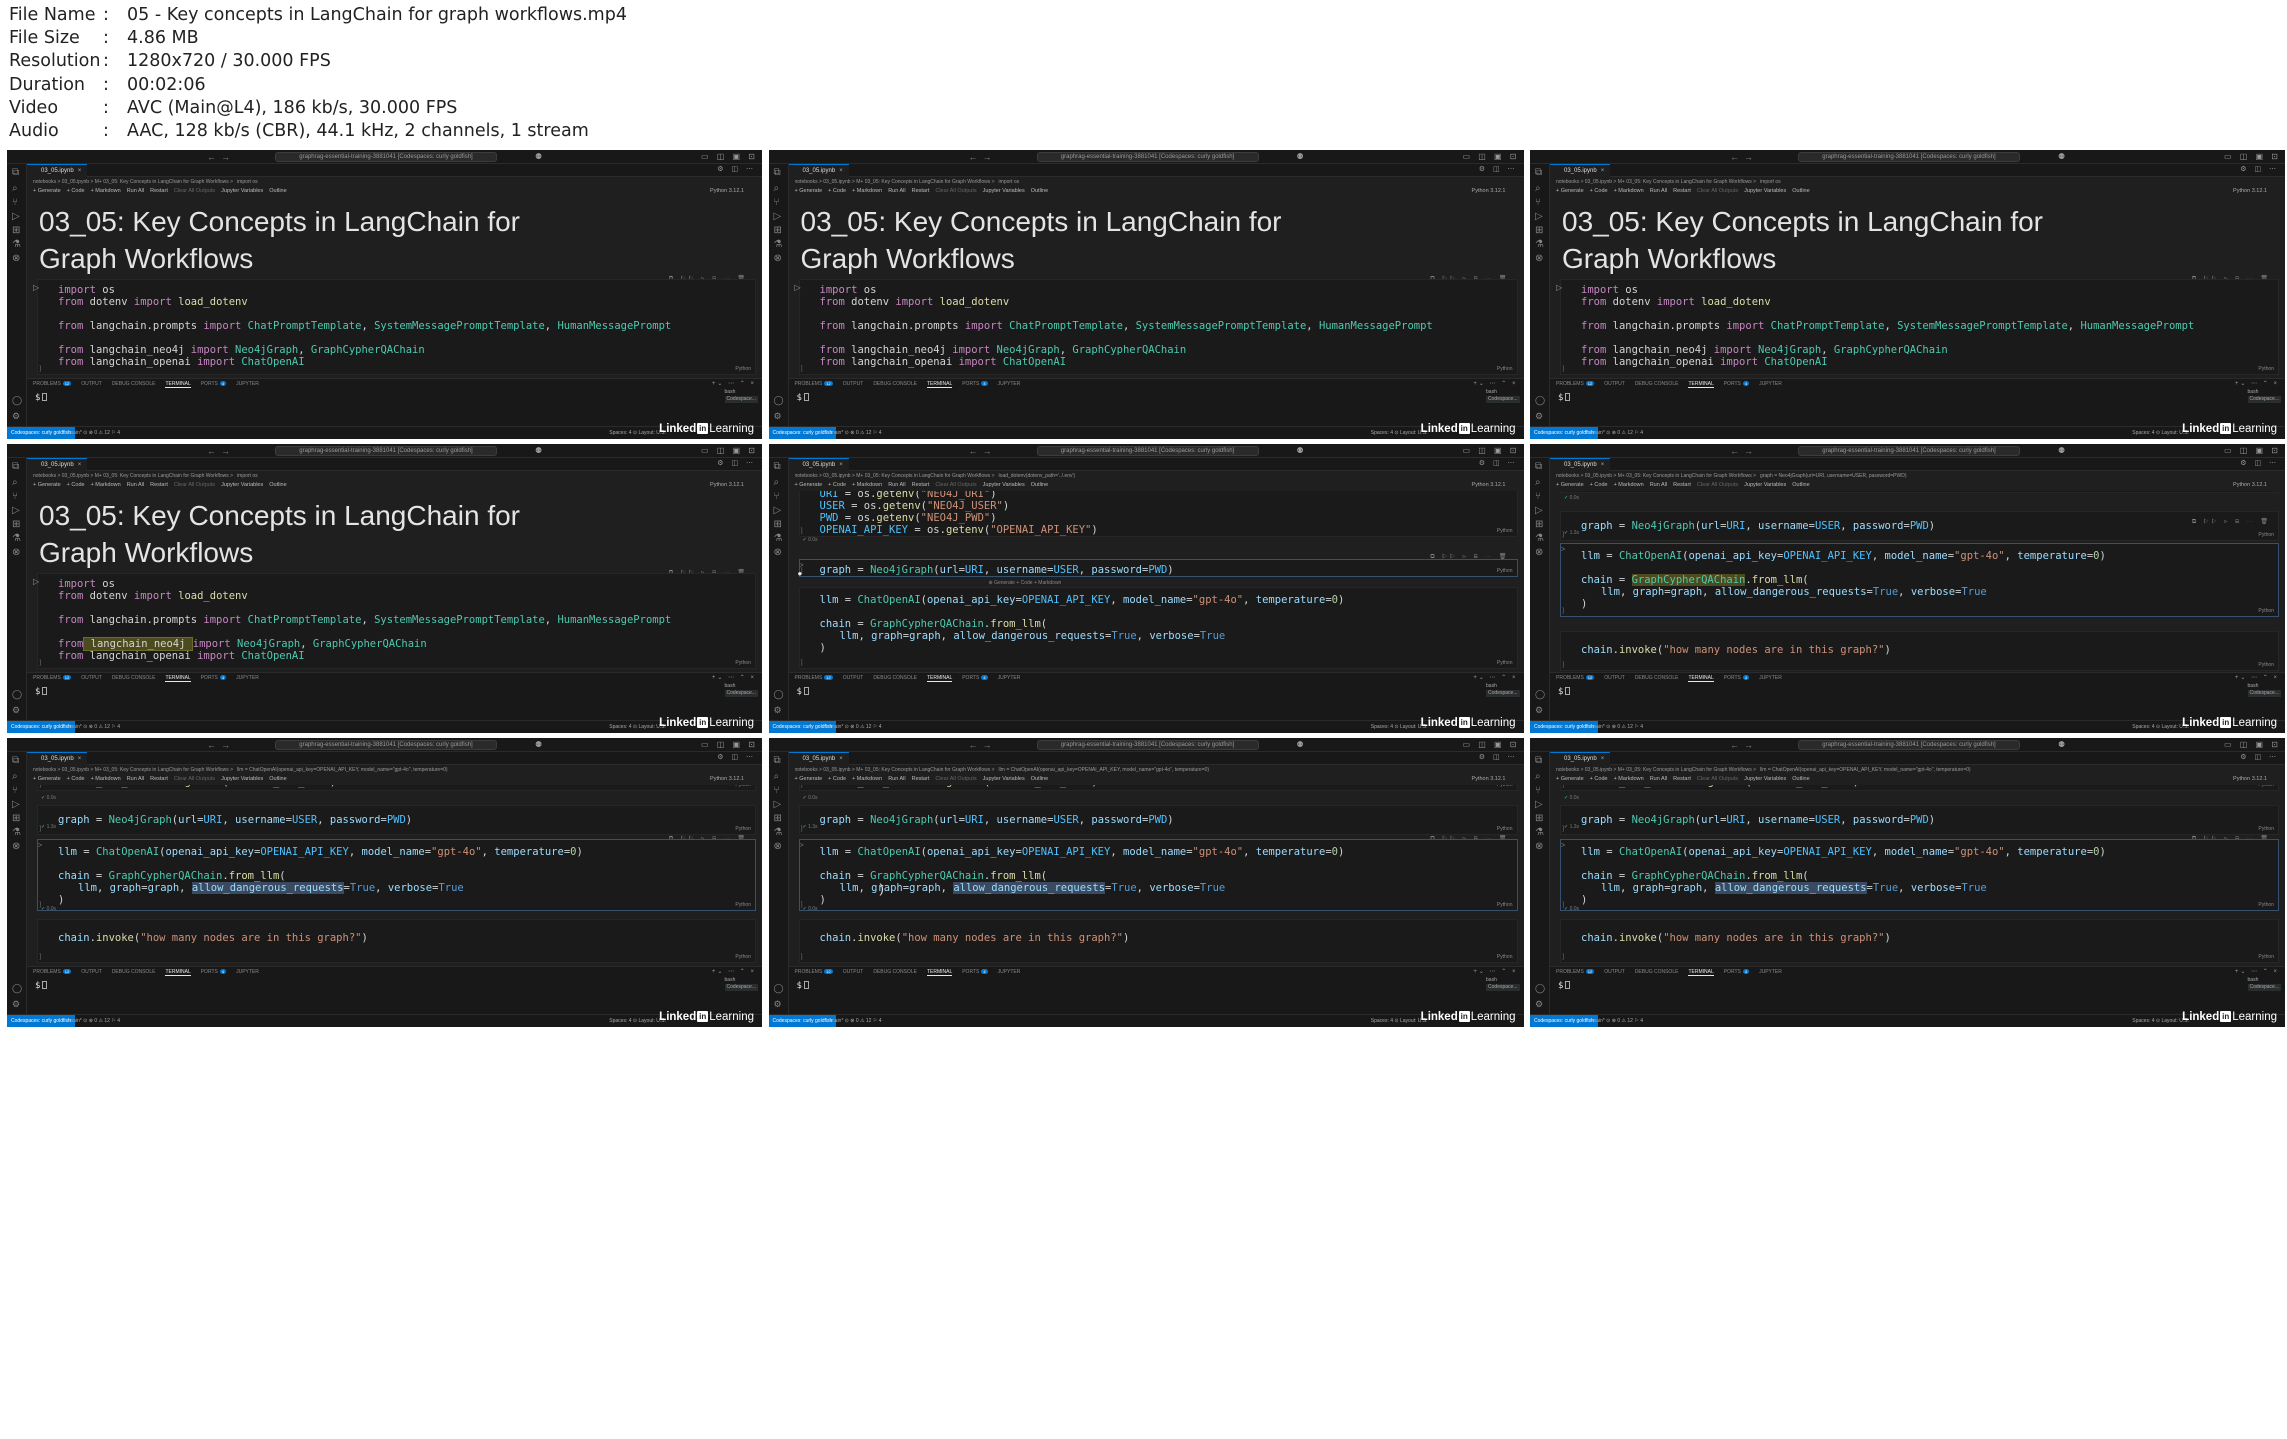  I want to click on code-line: chain = GraphCypherQAChain.from_llm(, so click(172, 876).